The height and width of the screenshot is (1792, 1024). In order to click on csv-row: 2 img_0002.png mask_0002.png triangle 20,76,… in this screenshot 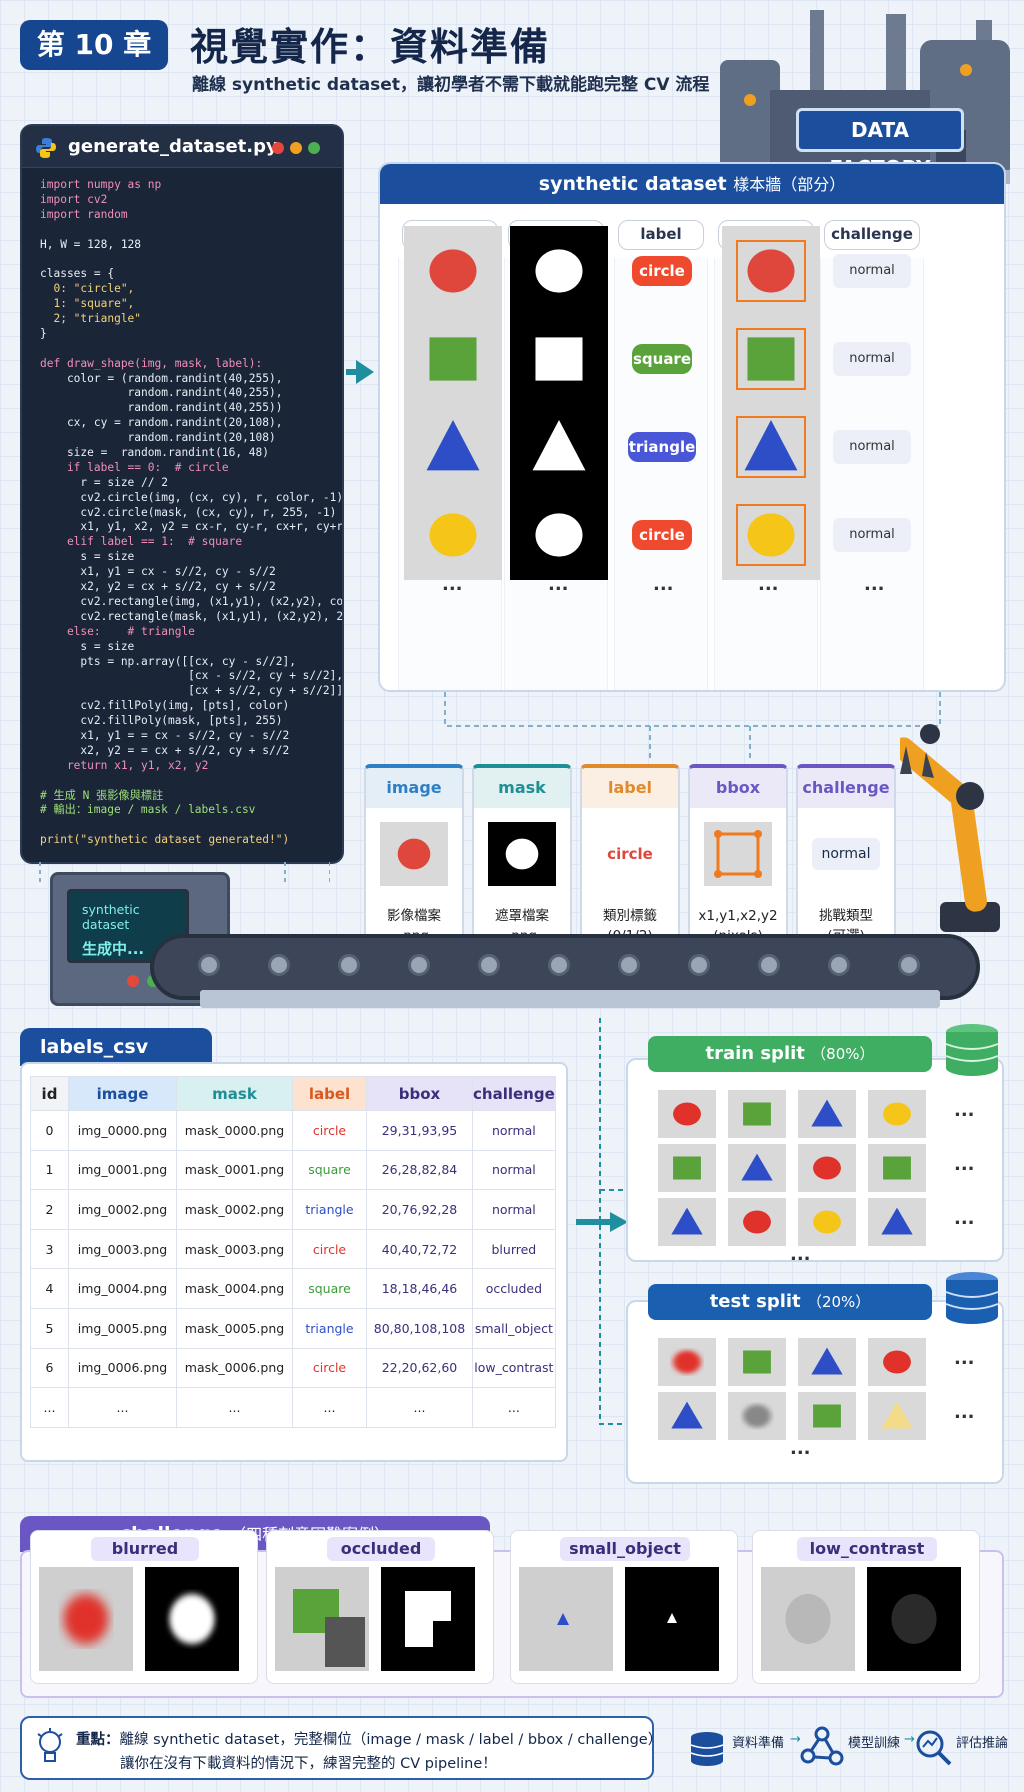, I will do `click(293, 1209)`.